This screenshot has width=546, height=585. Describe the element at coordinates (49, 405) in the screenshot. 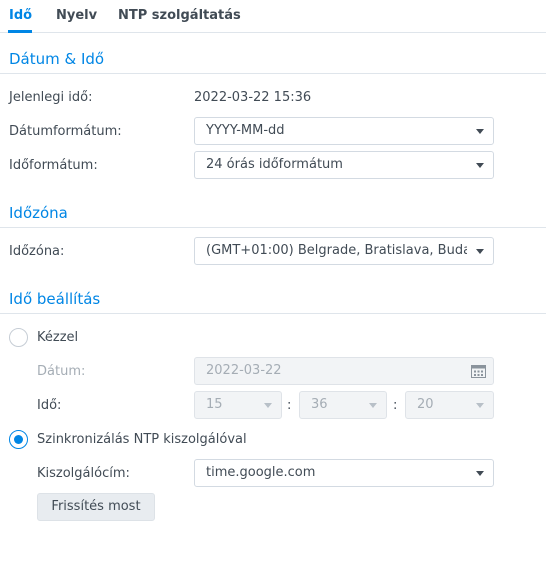

I see `time-label: Idő:` at that location.